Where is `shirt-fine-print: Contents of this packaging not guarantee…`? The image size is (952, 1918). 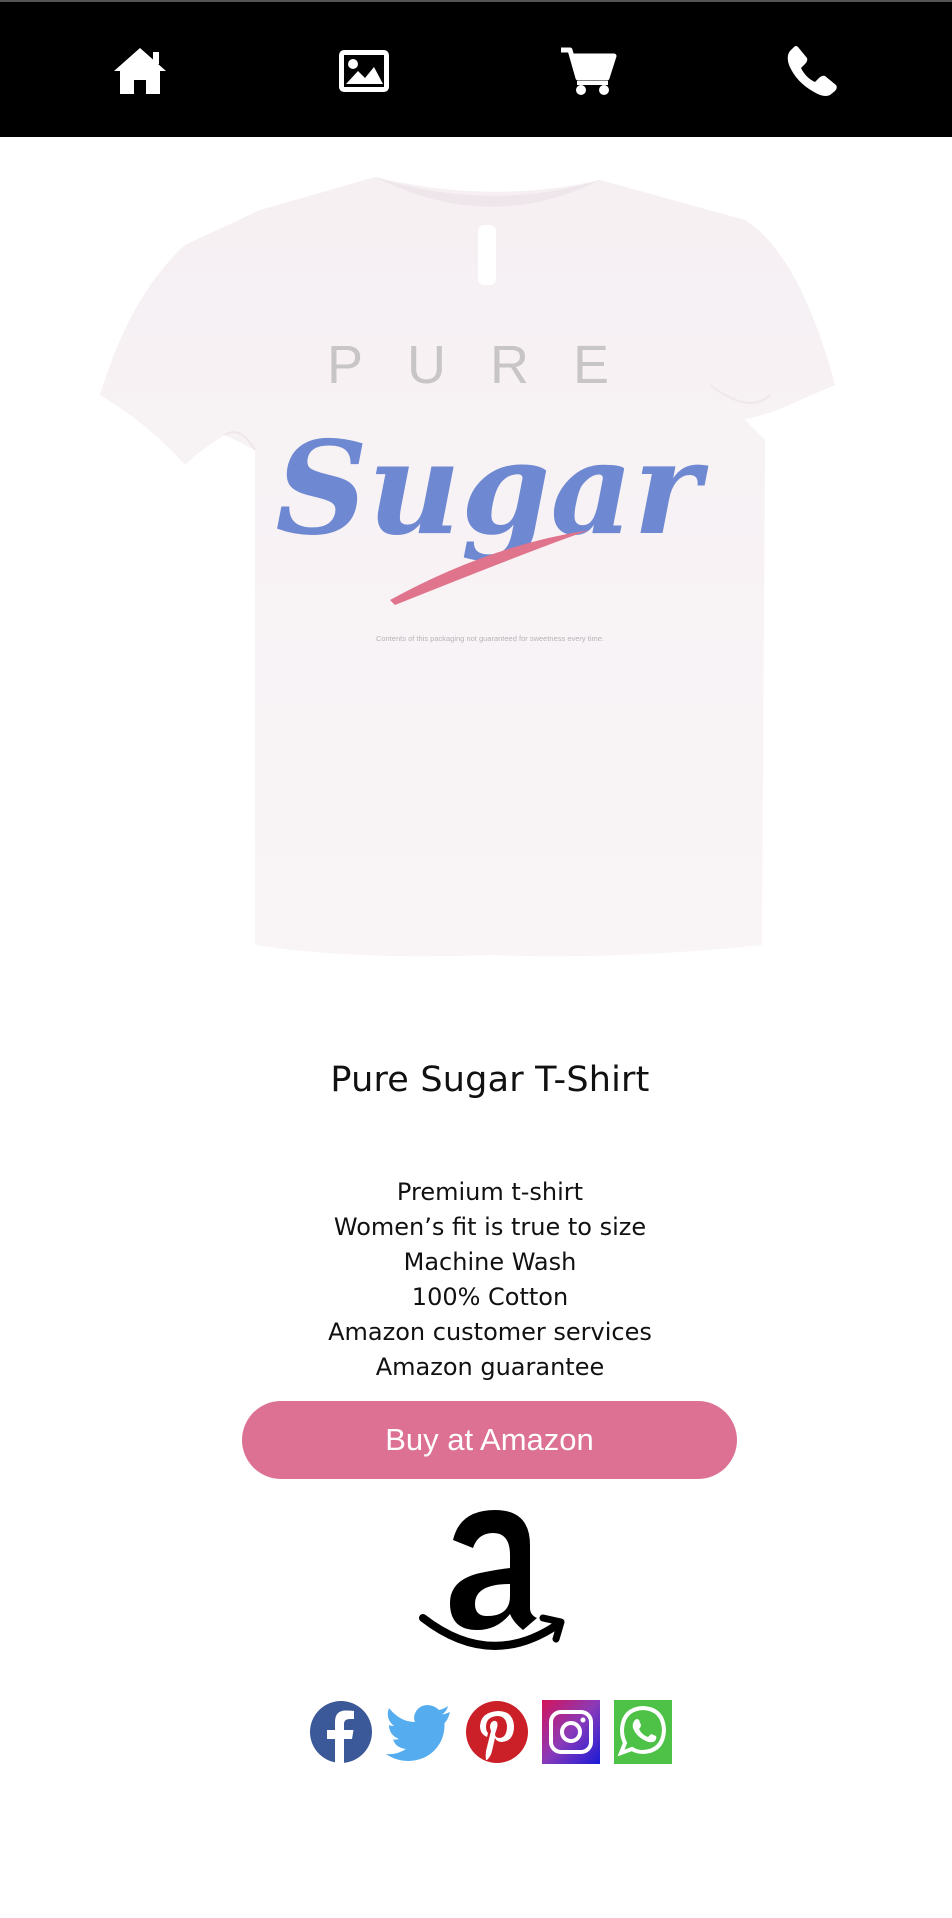 shirt-fine-print: Contents of this packaging not guarantee… is located at coordinates (490, 638).